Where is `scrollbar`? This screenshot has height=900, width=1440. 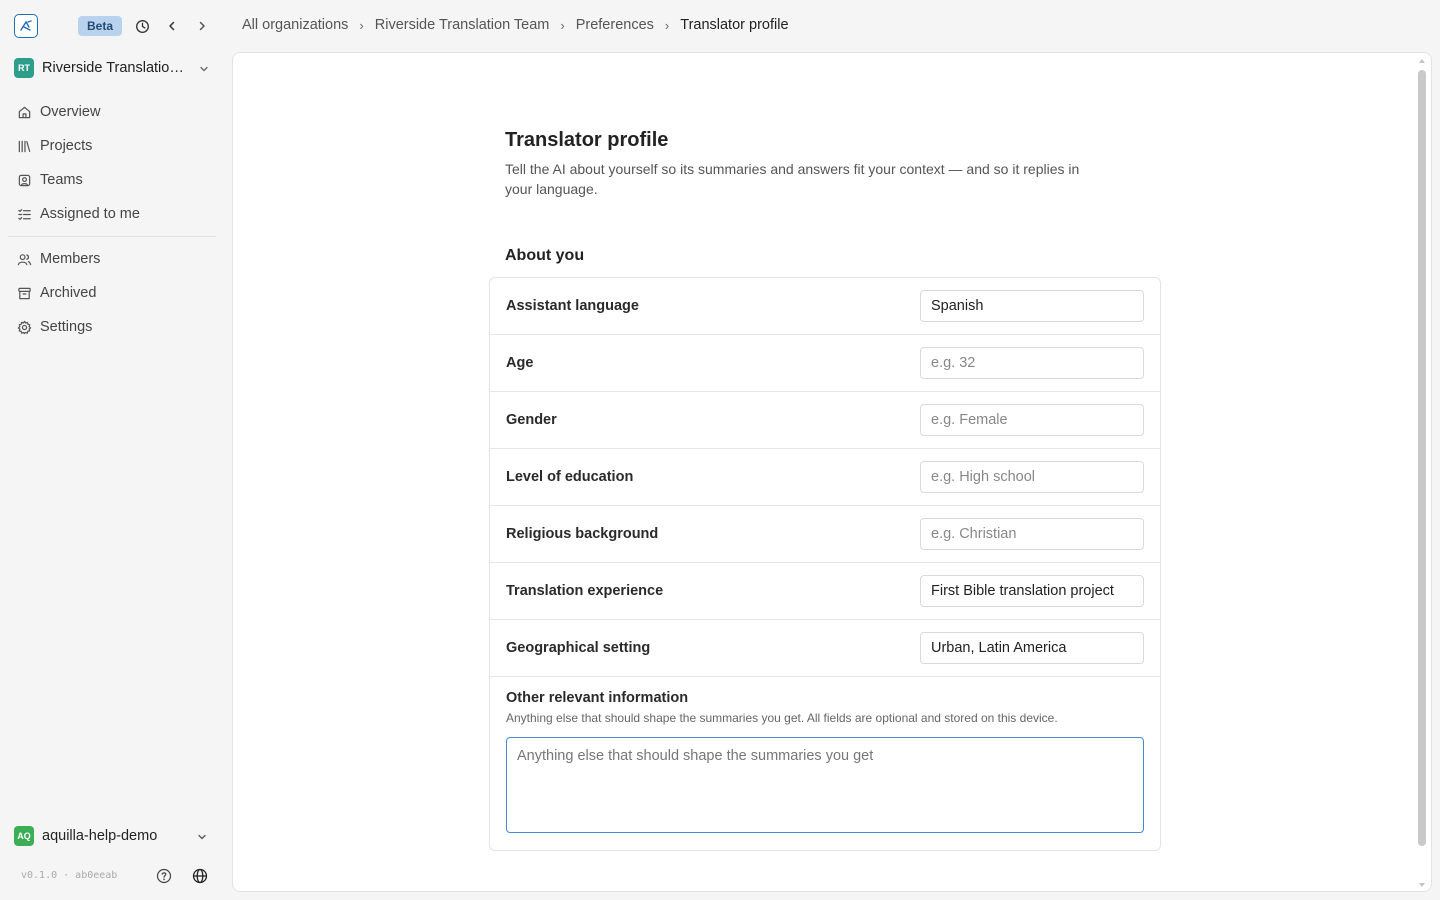
scrollbar is located at coordinates (1422, 473).